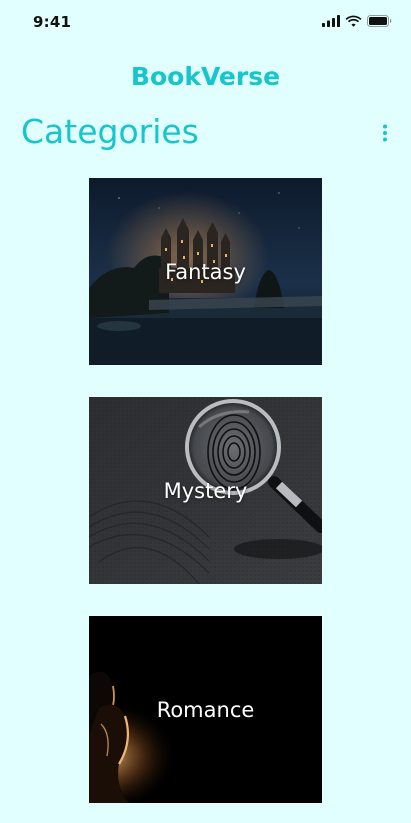  I want to click on more-vertical-icon, so click(385, 133).